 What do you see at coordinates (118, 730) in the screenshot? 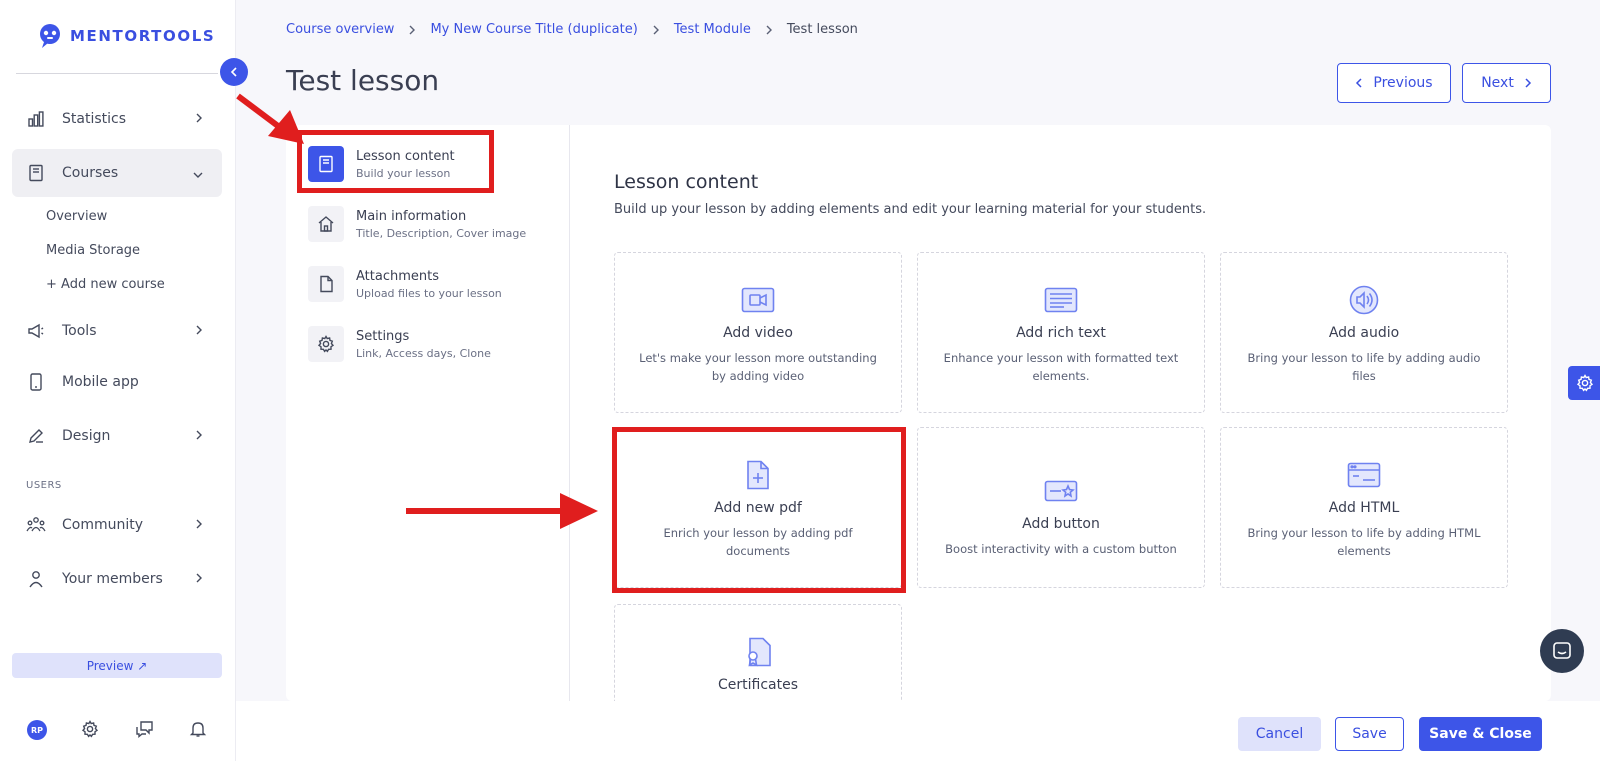
I see `sidebar-footer: RP` at bounding box center [118, 730].